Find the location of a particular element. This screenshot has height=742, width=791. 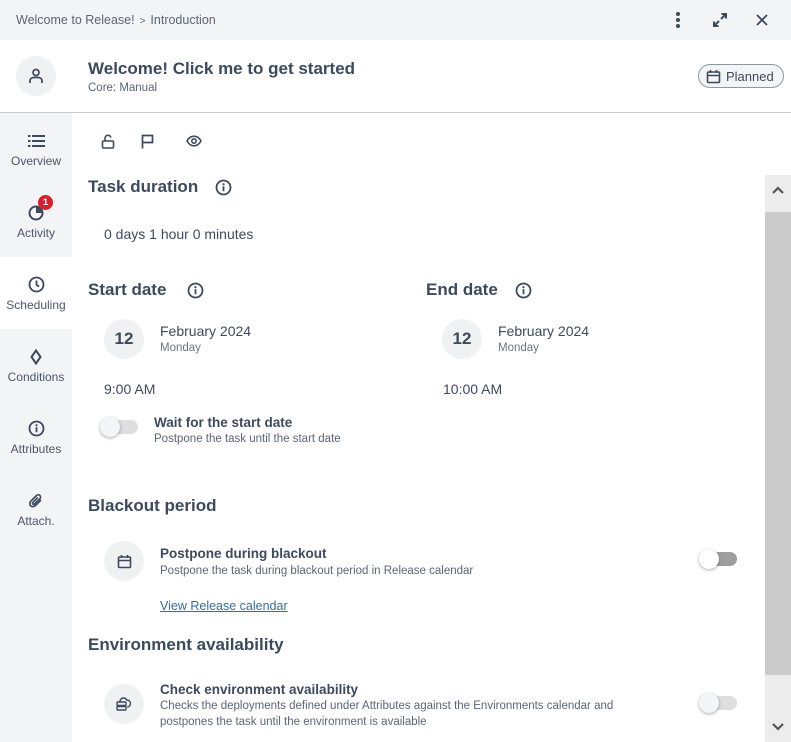

avatar is located at coordinates (36, 76).